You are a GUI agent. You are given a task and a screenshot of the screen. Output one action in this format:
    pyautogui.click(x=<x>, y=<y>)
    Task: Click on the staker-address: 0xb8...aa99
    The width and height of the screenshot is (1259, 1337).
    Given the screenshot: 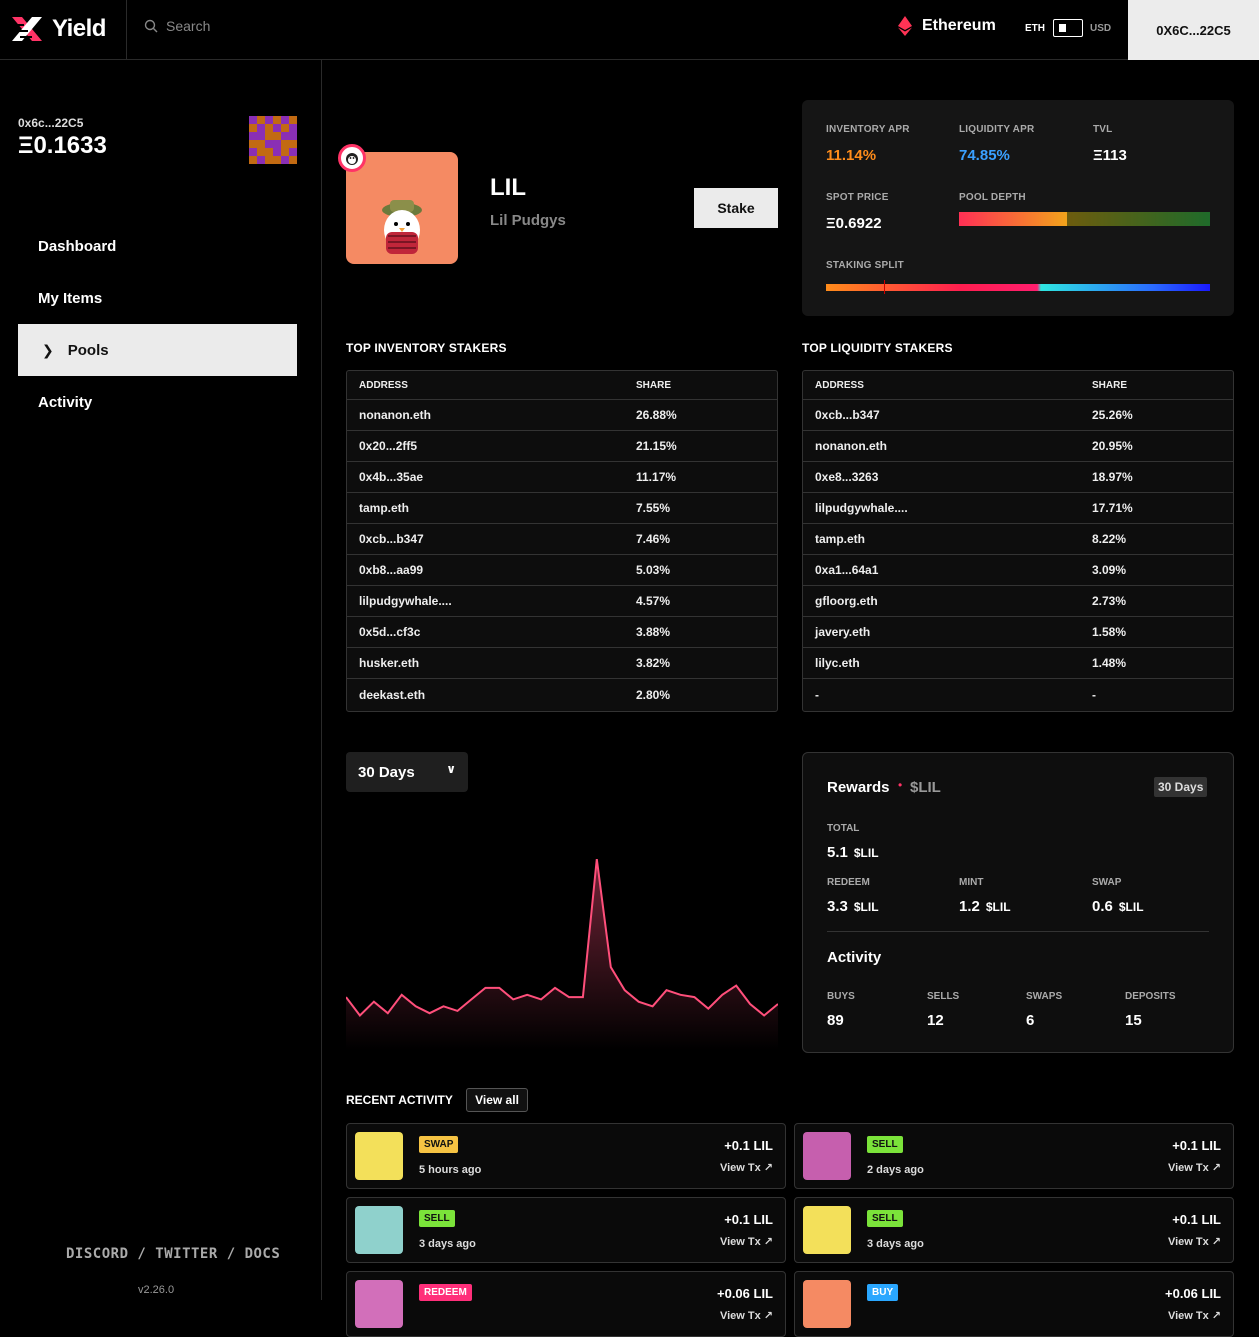 What is the action you would take?
    pyautogui.click(x=497, y=570)
    